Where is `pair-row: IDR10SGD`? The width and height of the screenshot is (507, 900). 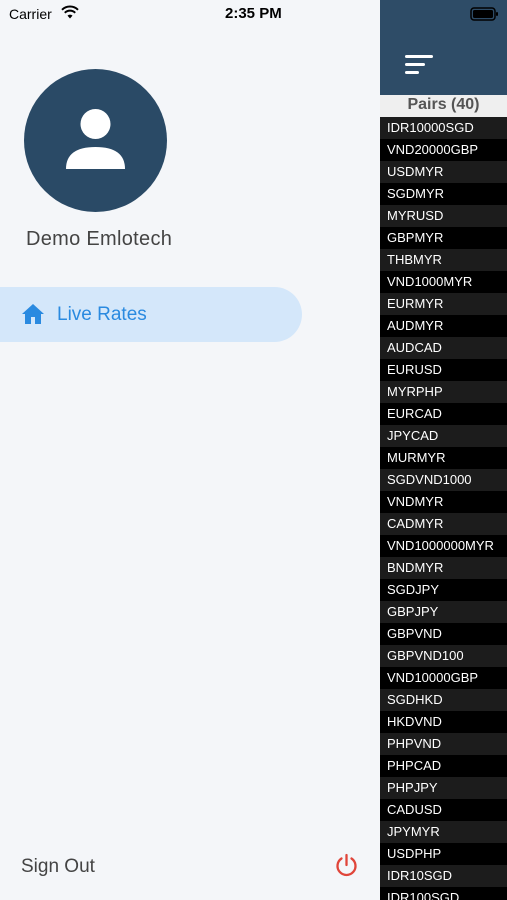 pair-row: IDR10SGD is located at coordinates (443, 876).